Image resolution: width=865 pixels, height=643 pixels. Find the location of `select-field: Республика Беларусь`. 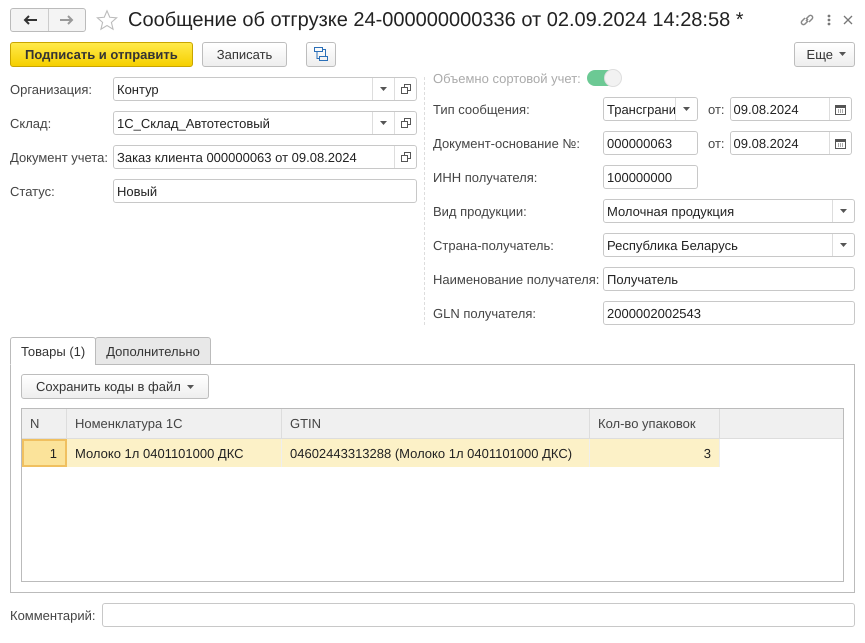

select-field: Республика Беларусь is located at coordinates (729, 245).